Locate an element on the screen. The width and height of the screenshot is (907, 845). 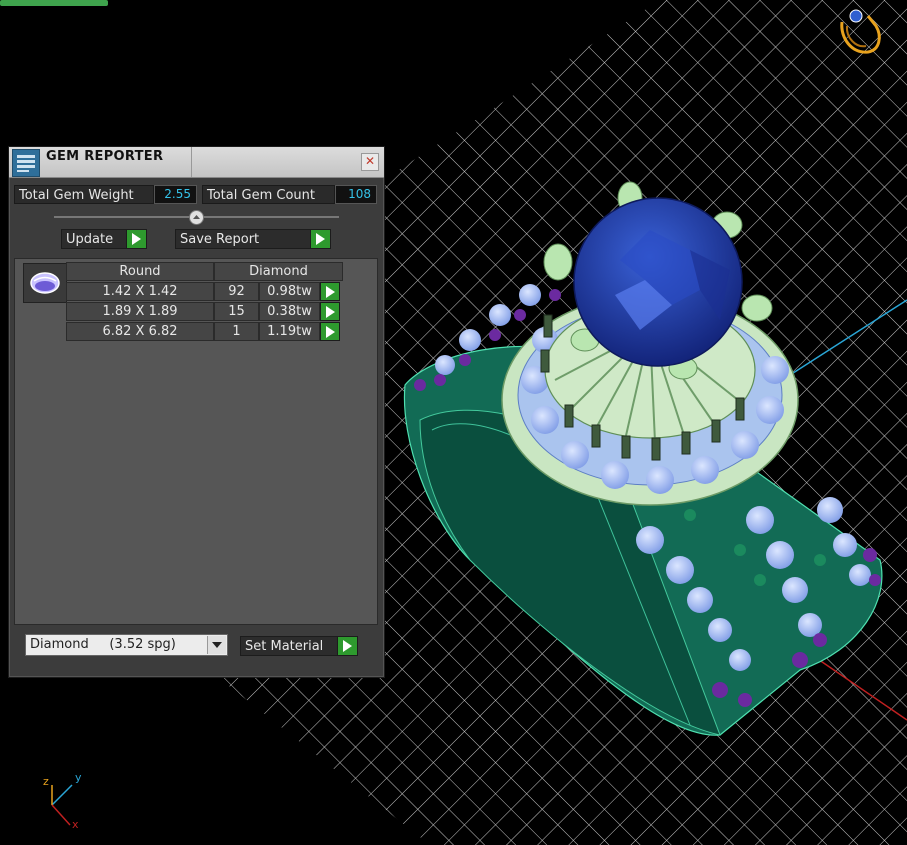
center-gem is located at coordinates (658, 282).